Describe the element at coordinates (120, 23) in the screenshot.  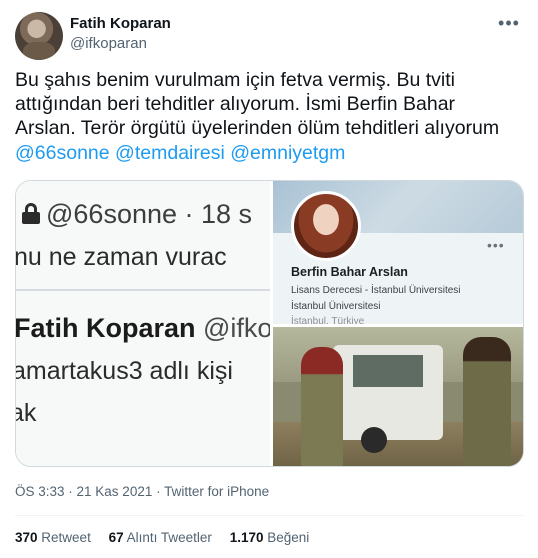
I see `author-display-name: Fatih Koparan` at that location.